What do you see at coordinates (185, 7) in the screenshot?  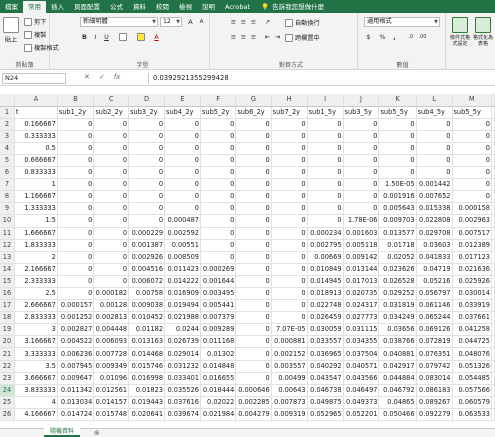 I see `ribbon-tab: 檢視` at bounding box center [185, 7].